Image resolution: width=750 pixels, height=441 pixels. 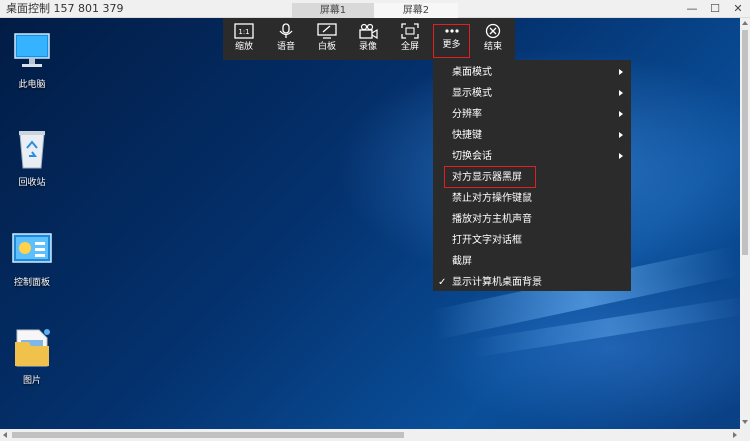 I want to click on menu-item-block-input: 禁止对方操作键鼠, so click(x=532, y=198).